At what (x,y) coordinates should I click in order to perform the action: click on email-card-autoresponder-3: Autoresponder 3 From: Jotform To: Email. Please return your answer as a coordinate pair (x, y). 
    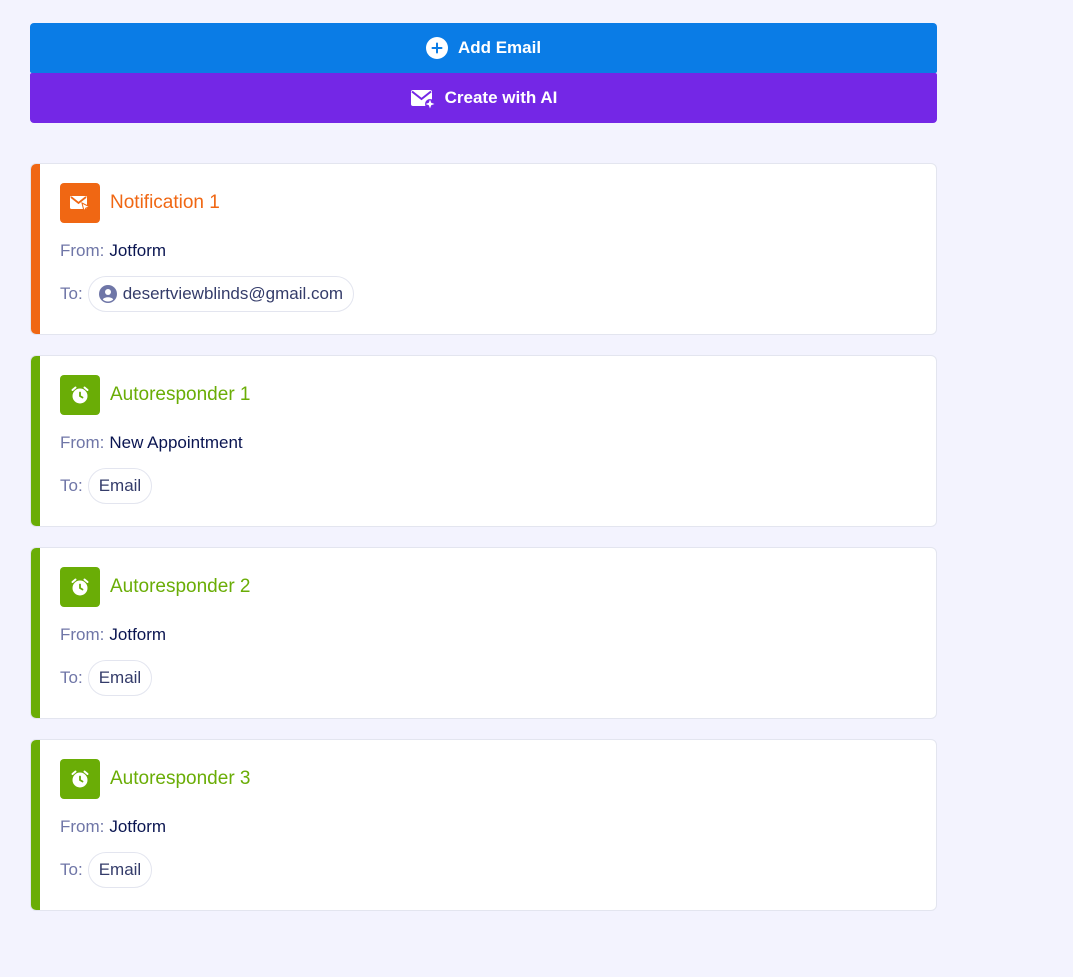
    Looking at the image, I should click on (483, 825).